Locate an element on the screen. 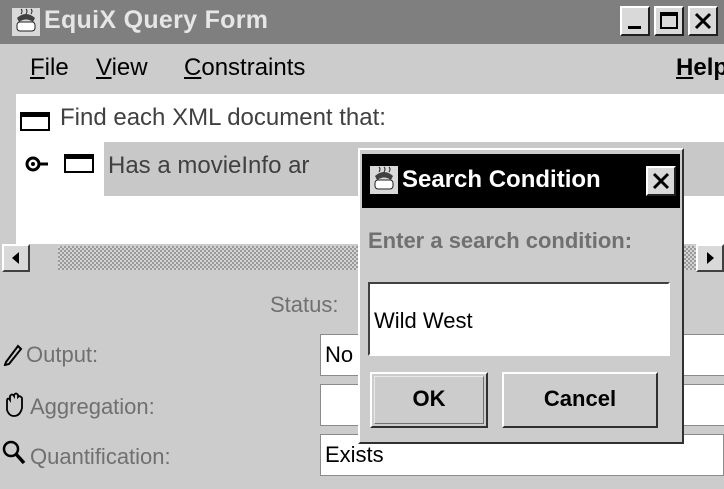 The image size is (724, 489). menu-help: Help is located at coordinates (700, 68).